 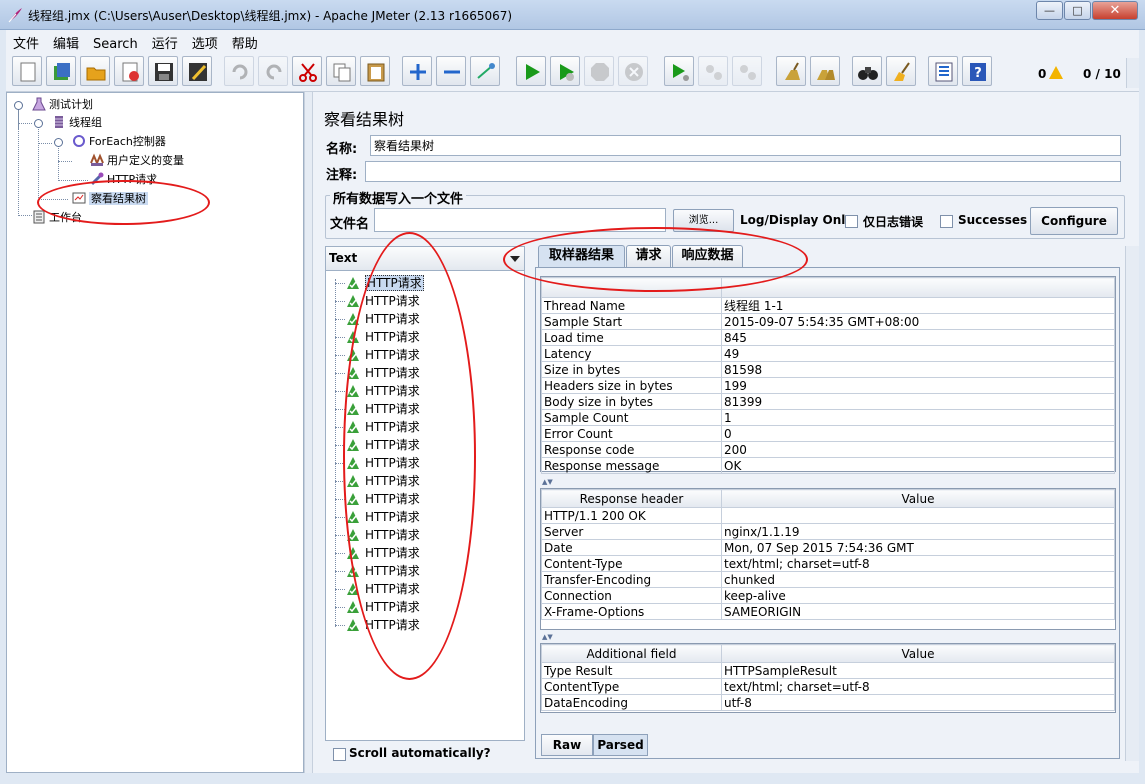 I want to click on new-file-icon, so click(x=28, y=72).